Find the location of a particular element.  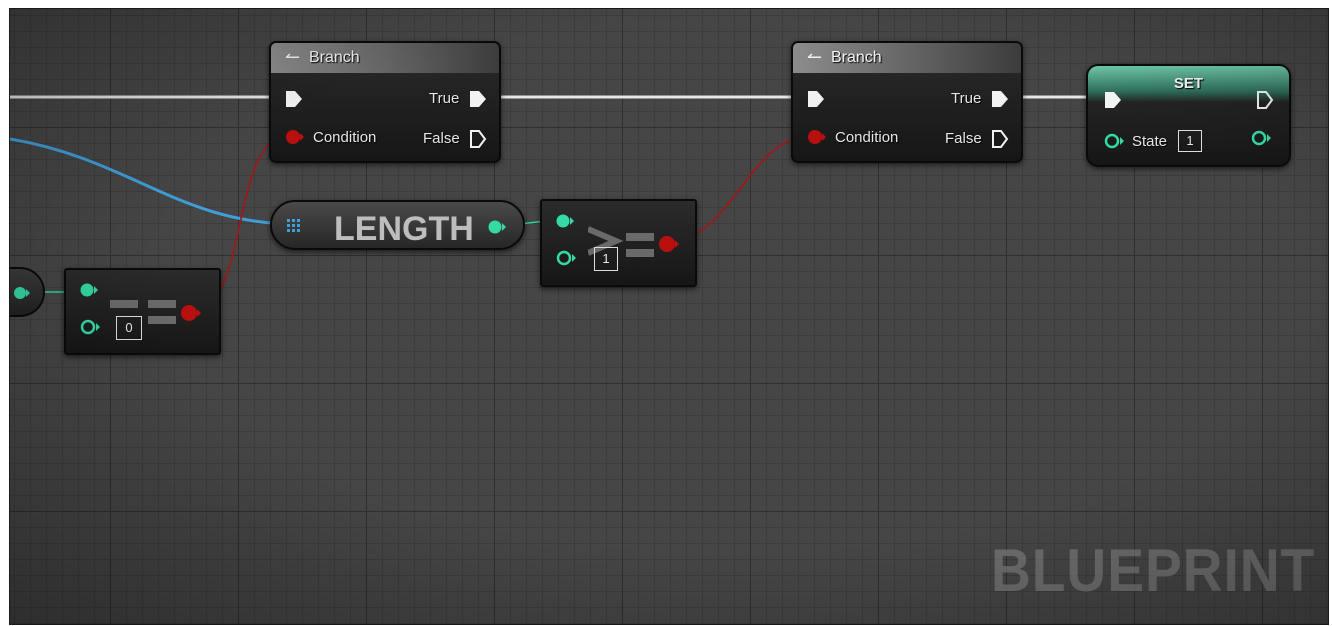

array-input-pin is located at coordinates (294, 226).